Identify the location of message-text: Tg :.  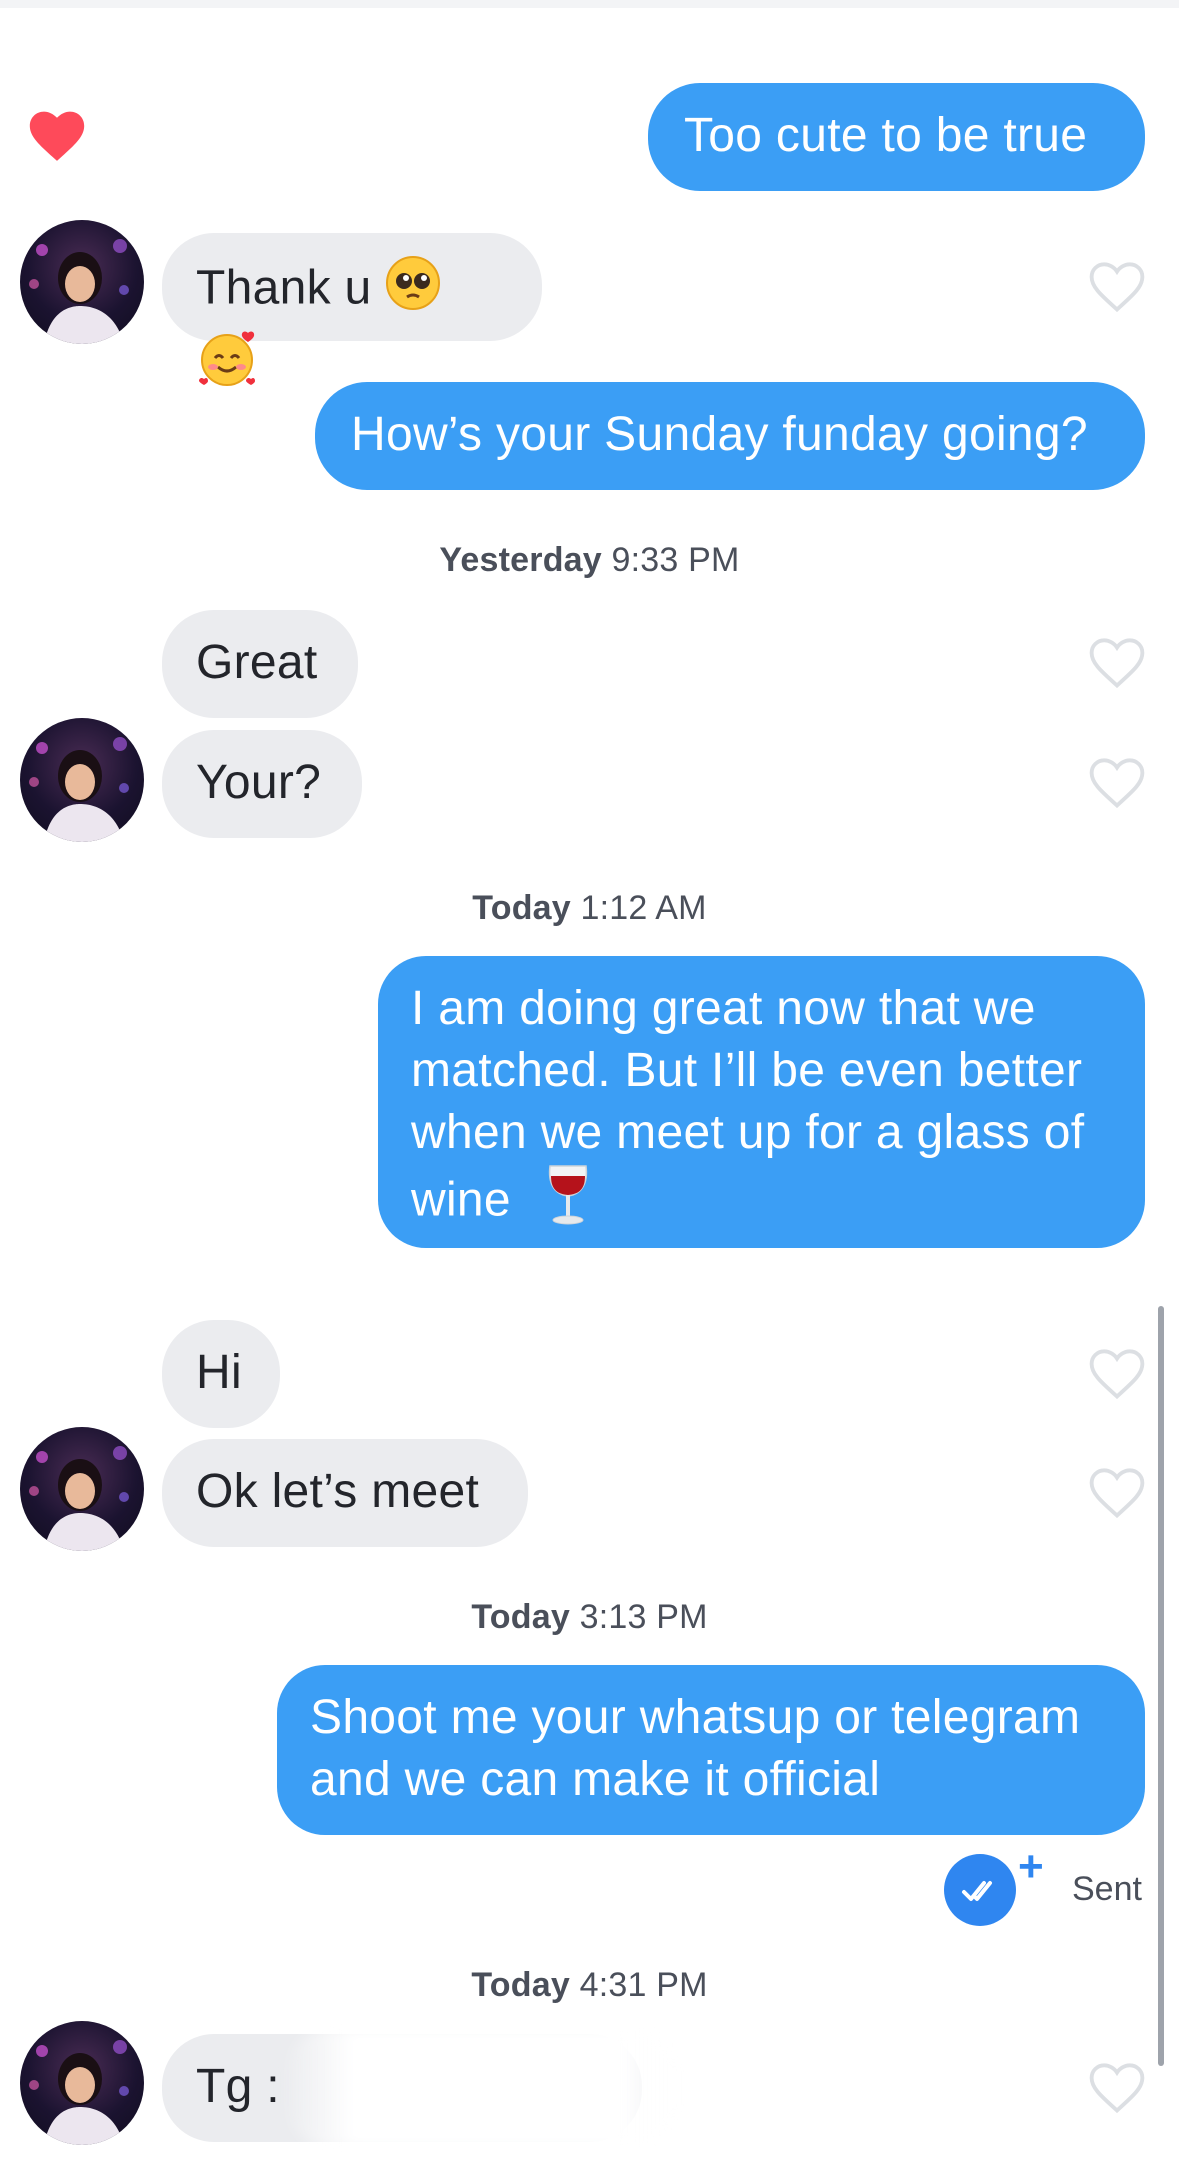
(238, 2086).